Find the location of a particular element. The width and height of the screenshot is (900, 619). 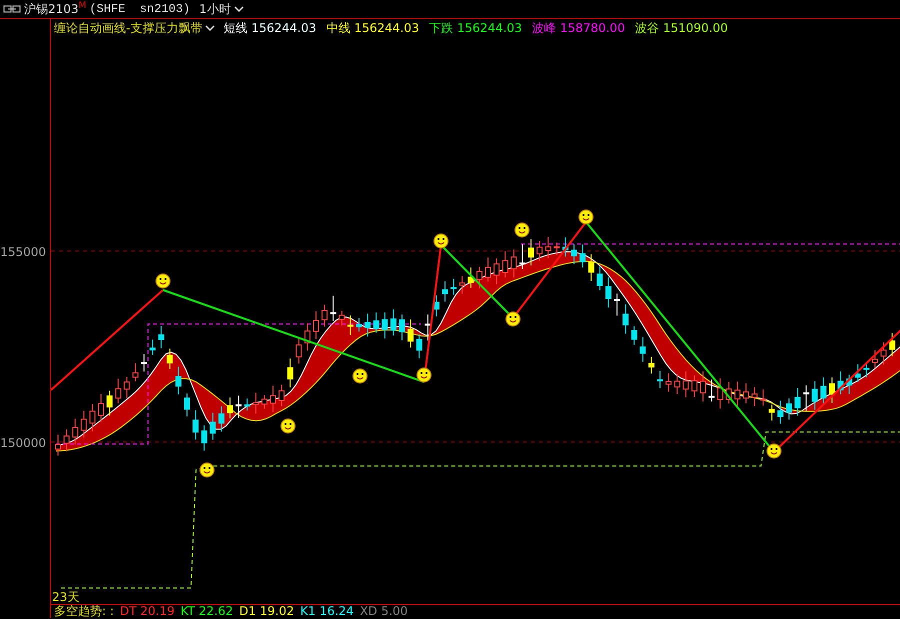

legend-value: 158780.00 is located at coordinates (592, 28).